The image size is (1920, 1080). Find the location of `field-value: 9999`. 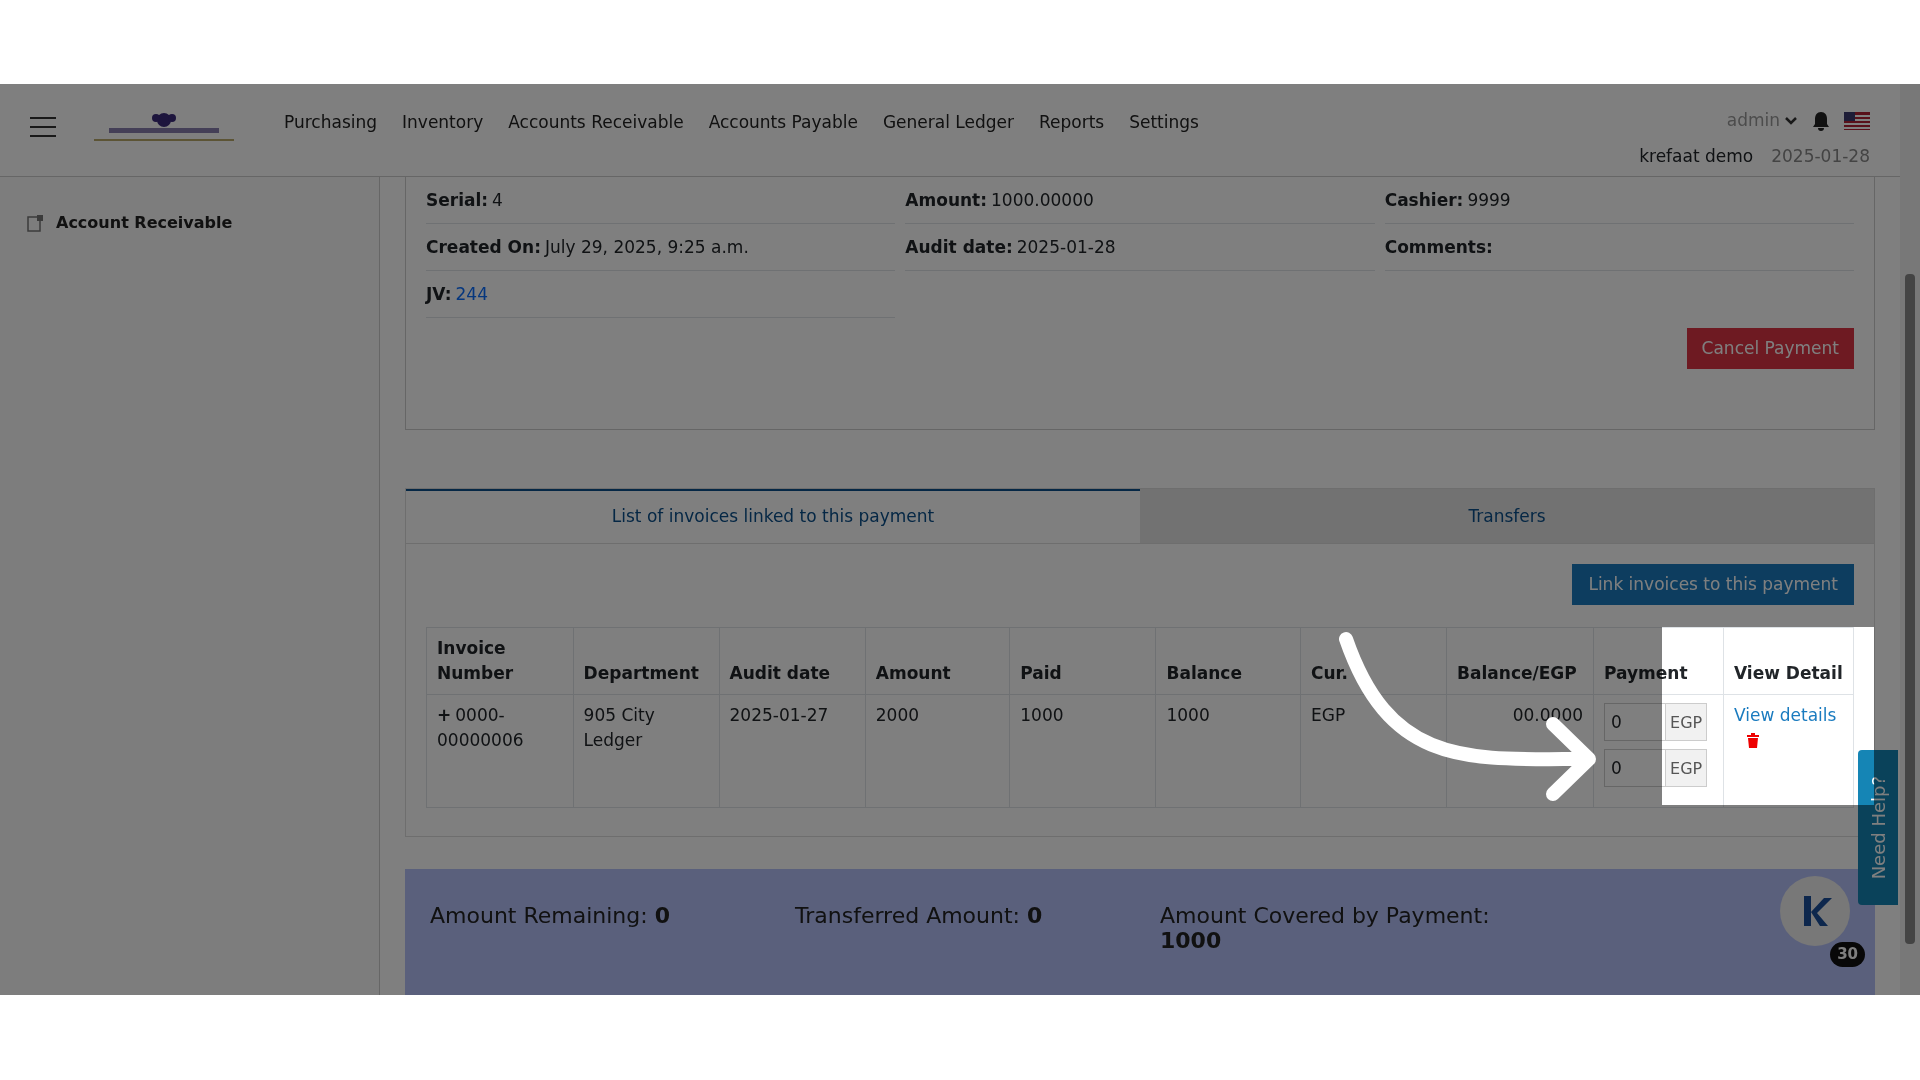

field-value: 9999 is located at coordinates (1489, 200).